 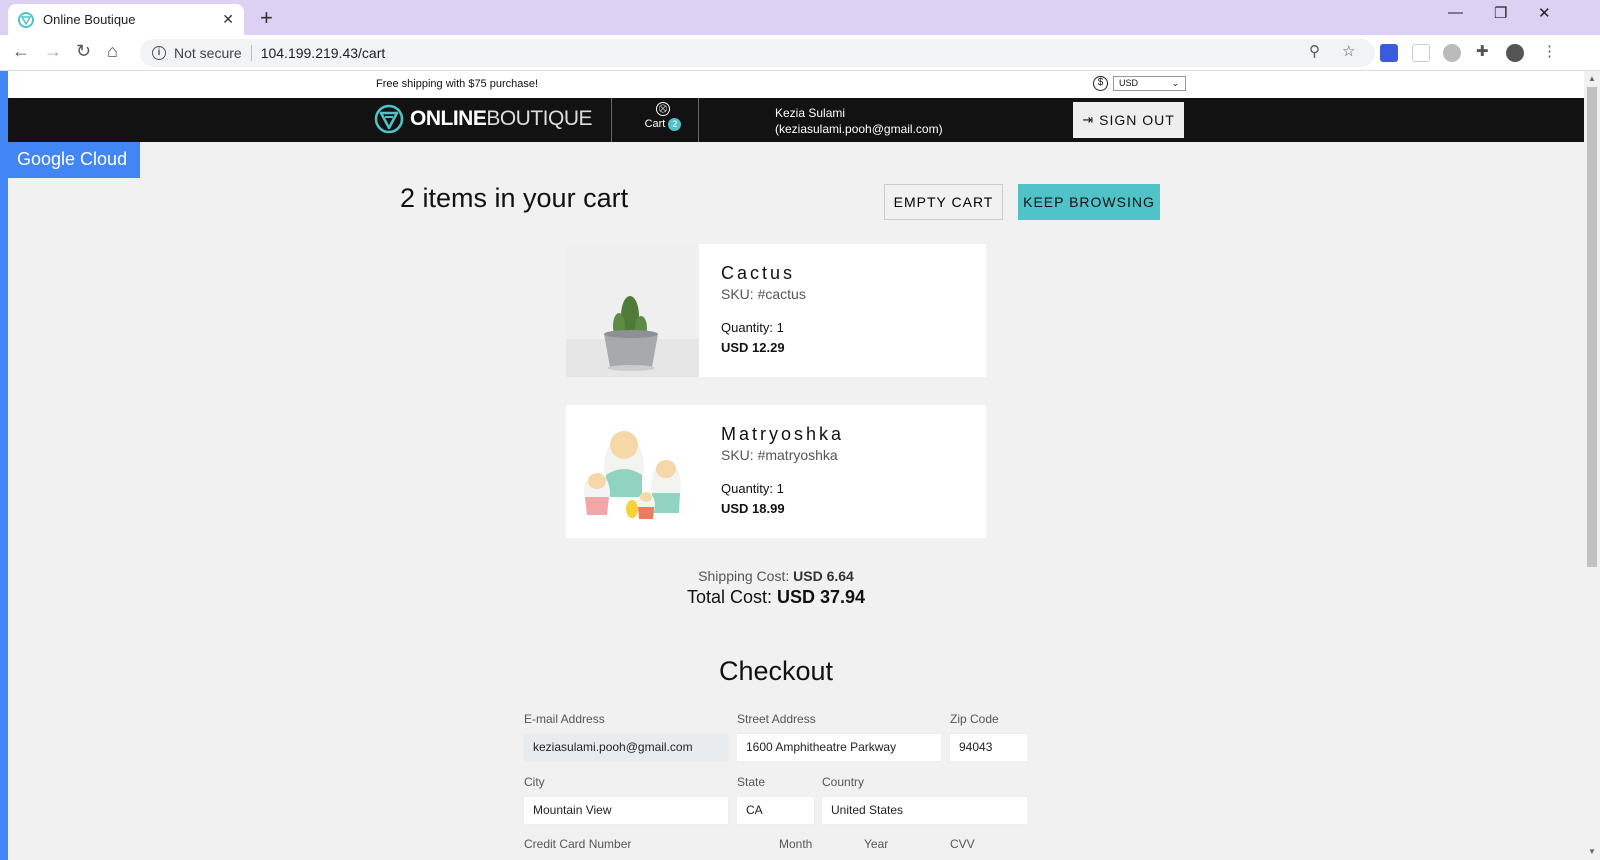 I want to click on street-address-field: 1600 Amphitheatre Parkway, so click(x=839, y=747).